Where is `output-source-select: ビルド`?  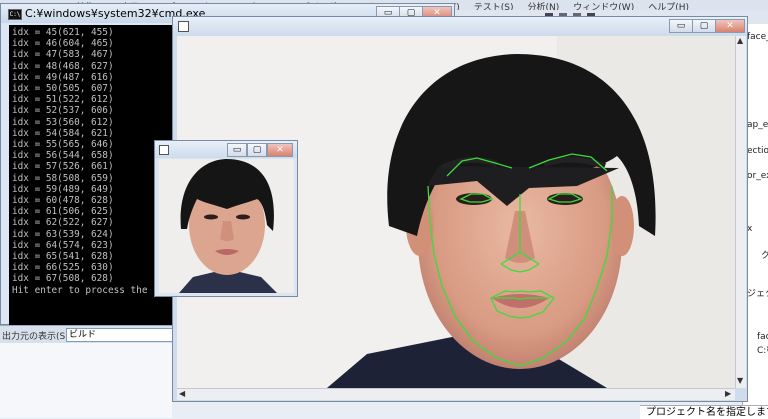 output-source-select: ビルド is located at coordinates (120, 335).